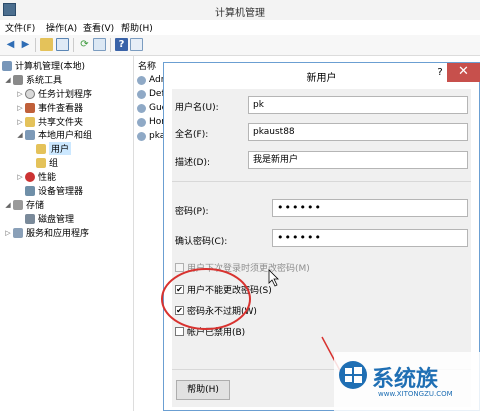  What do you see at coordinates (253, 324) in the screenshot?
I see `annotation-overlay` at bounding box center [253, 324].